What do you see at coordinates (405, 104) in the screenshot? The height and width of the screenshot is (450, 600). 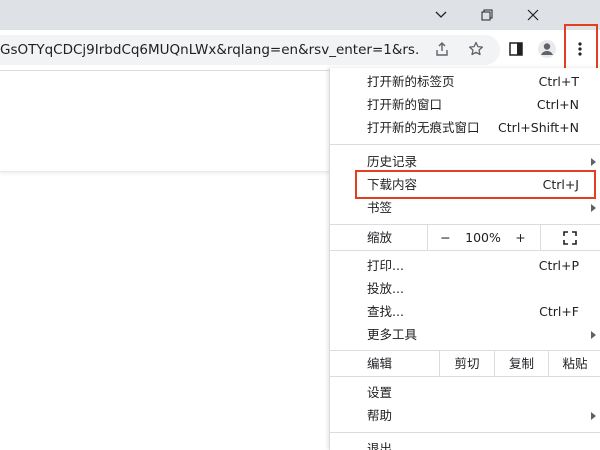 I see `menu-label: 打开新的窗口` at bounding box center [405, 104].